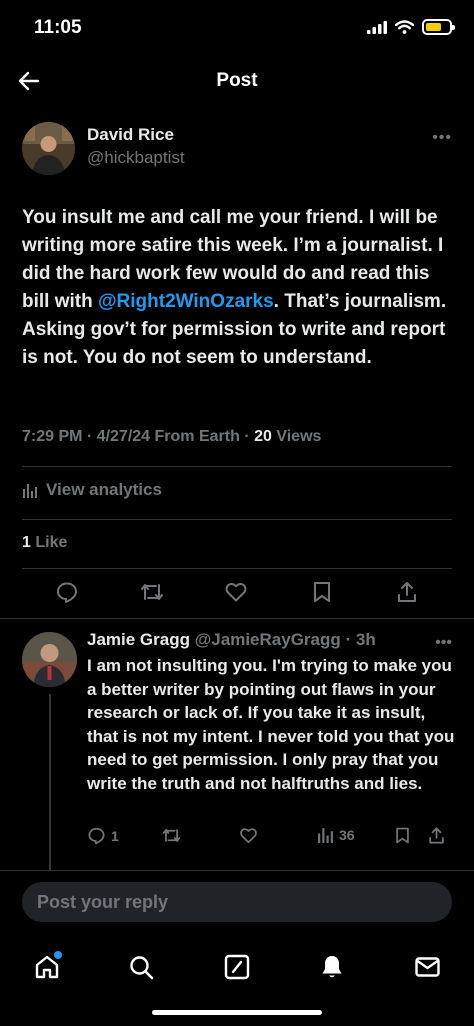 The height and width of the screenshot is (1026, 474). I want to click on notification-dot, so click(58, 955).